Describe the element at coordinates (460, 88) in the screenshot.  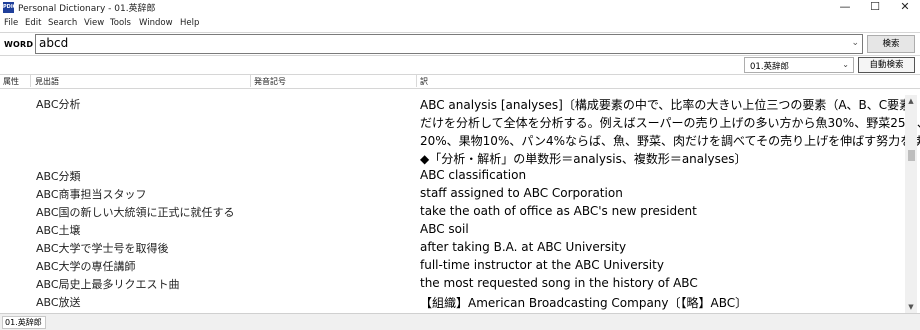
I see `header-bottom-separator` at that location.